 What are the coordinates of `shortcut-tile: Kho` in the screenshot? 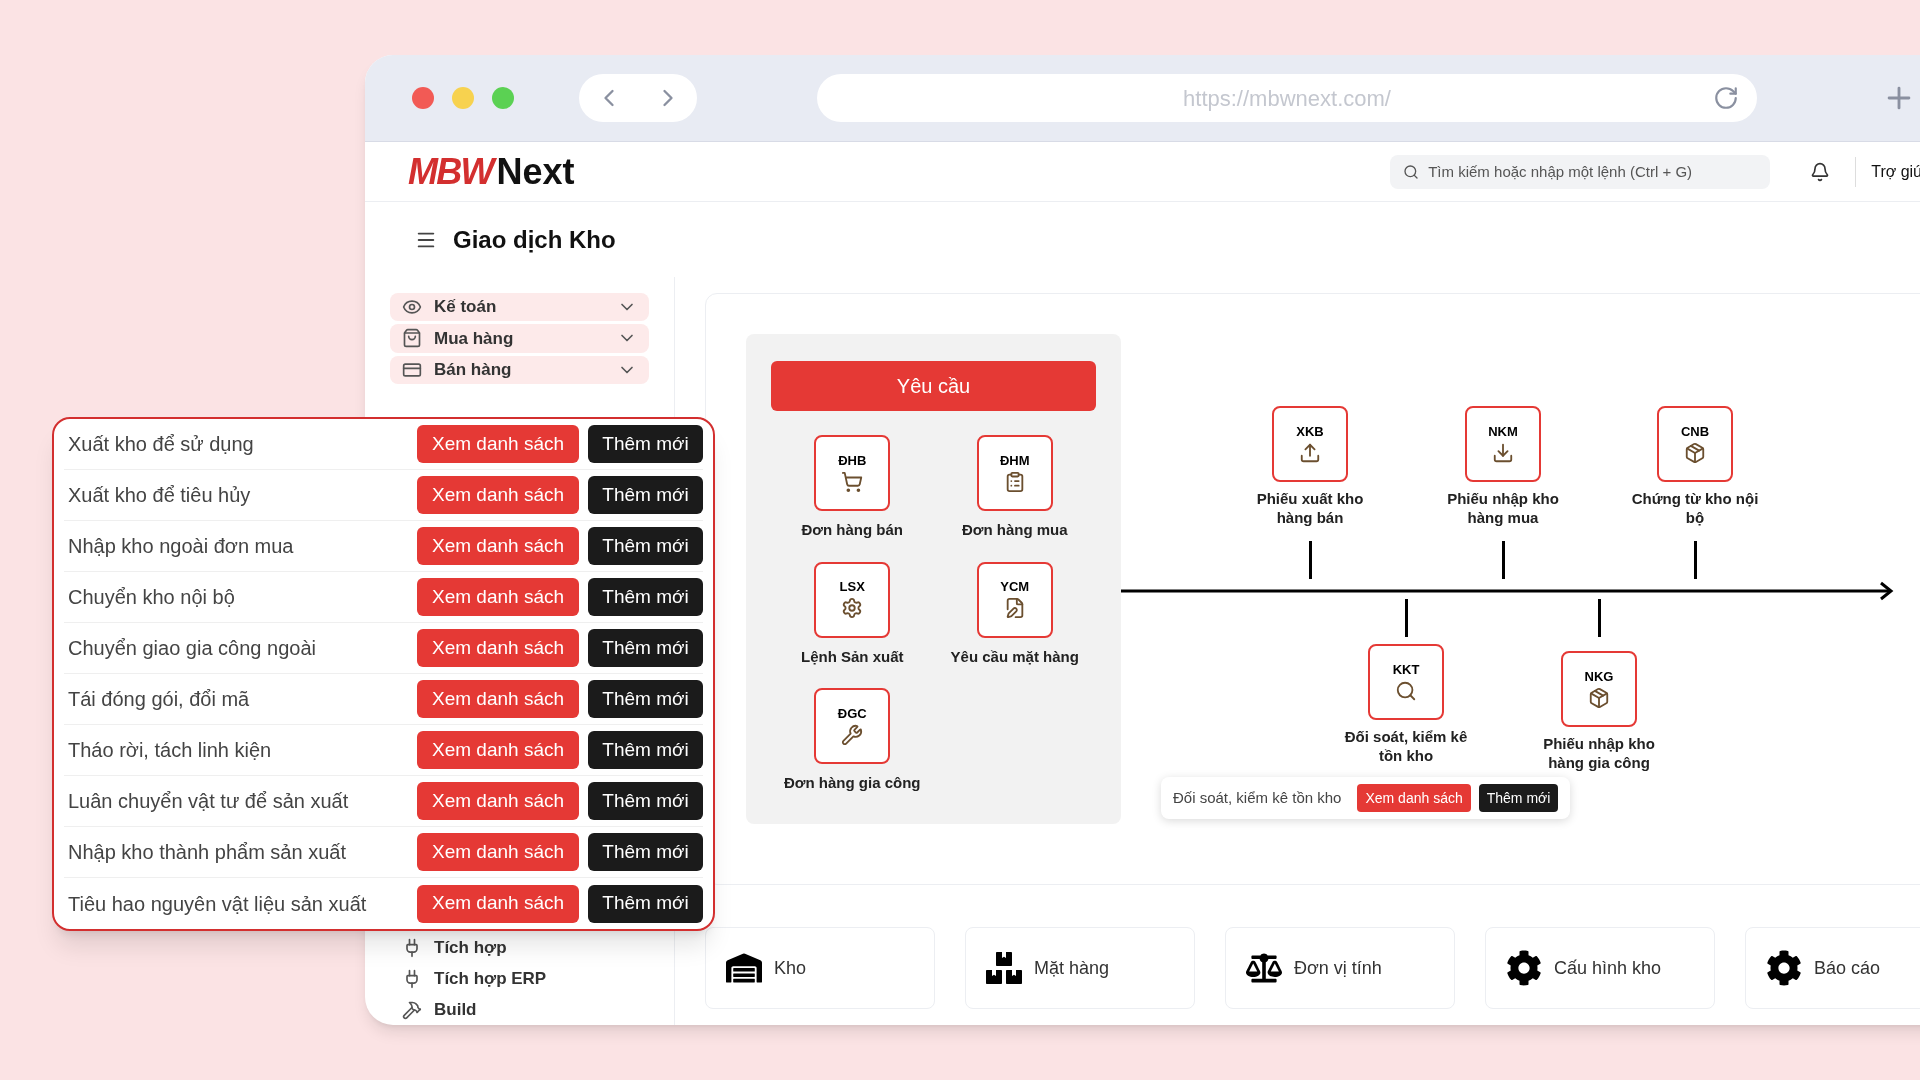 It's located at (820, 968).